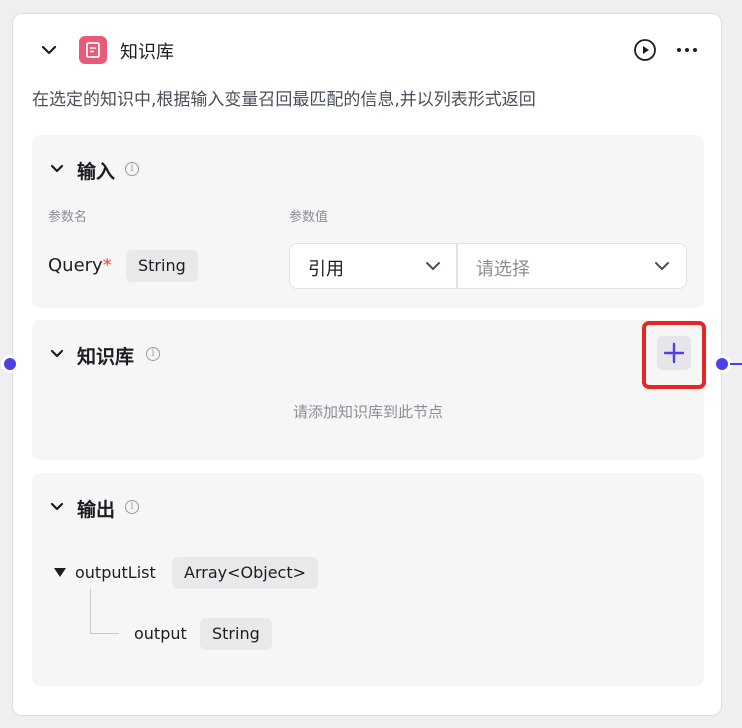 The width and height of the screenshot is (742, 728). I want to click on param-name-header: 参数名, so click(68, 217).